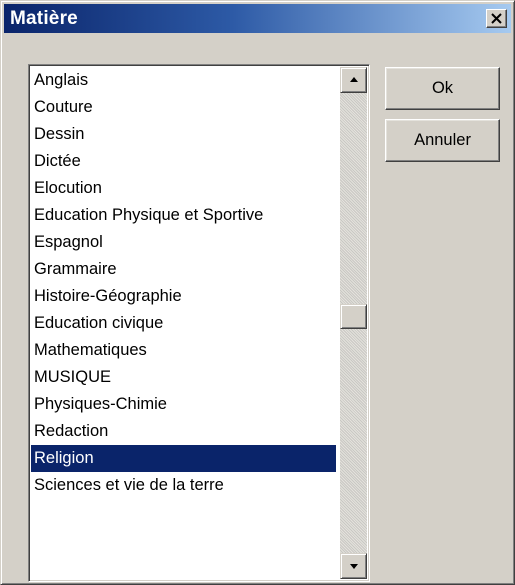 This screenshot has height=585, width=515. I want to click on list-item: Histoire-Géographie, so click(183, 296).